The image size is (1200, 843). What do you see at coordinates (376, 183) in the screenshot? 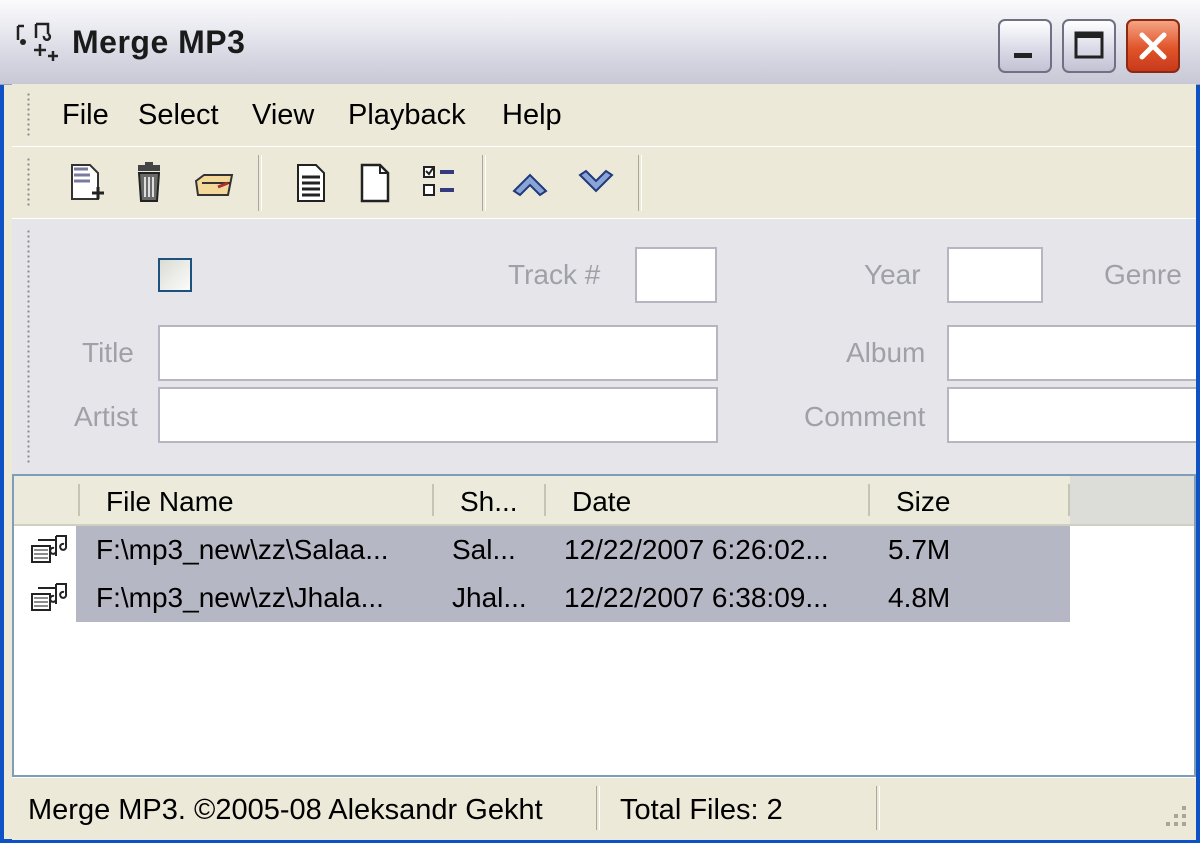
I see `select-none-icon` at bounding box center [376, 183].